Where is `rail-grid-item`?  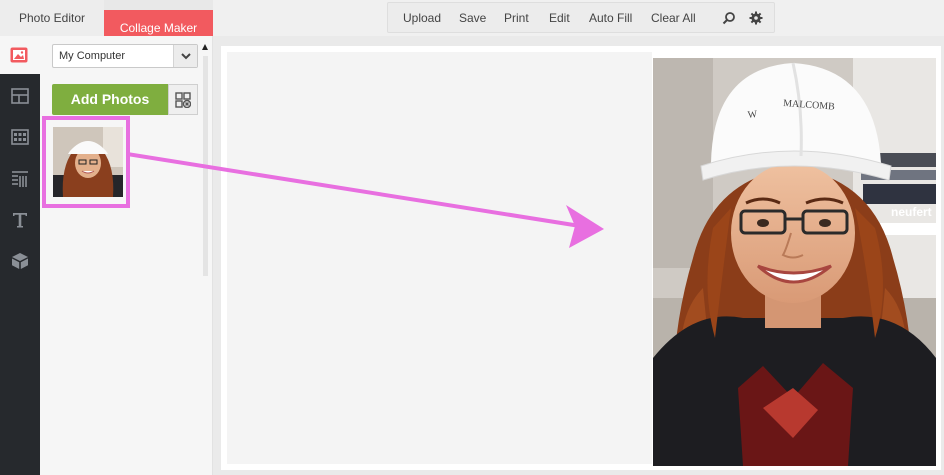
rail-grid-item is located at coordinates (20, 137).